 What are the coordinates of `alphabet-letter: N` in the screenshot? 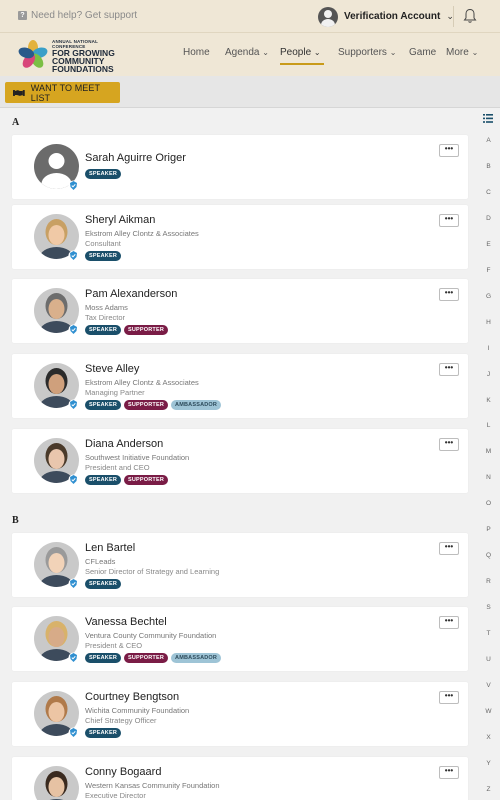 It's located at (488, 477).